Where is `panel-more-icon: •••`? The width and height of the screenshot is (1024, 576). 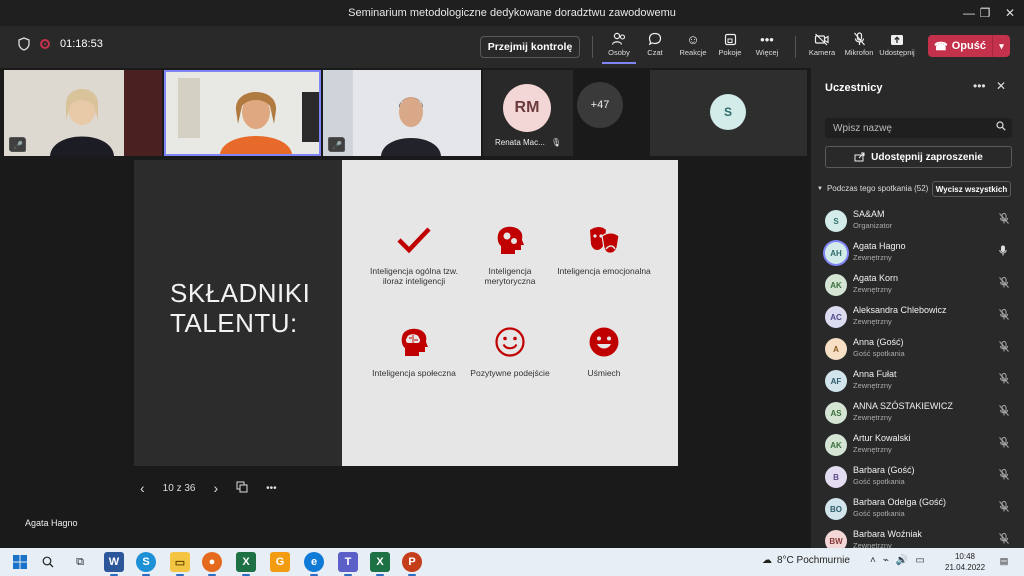 panel-more-icon: ••• is located at coordinates (979, 86).